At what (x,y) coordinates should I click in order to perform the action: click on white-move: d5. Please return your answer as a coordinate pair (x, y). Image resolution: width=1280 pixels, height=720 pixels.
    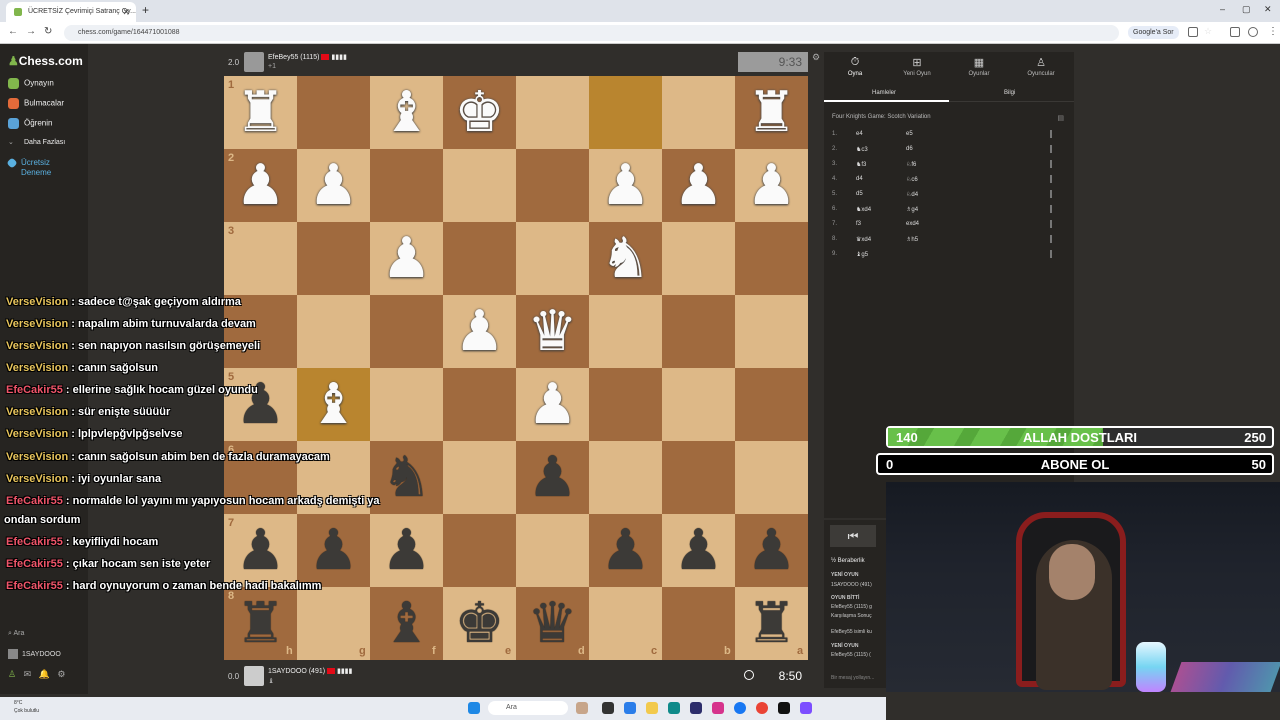
    Looking at the image, I should click on (859, 194).